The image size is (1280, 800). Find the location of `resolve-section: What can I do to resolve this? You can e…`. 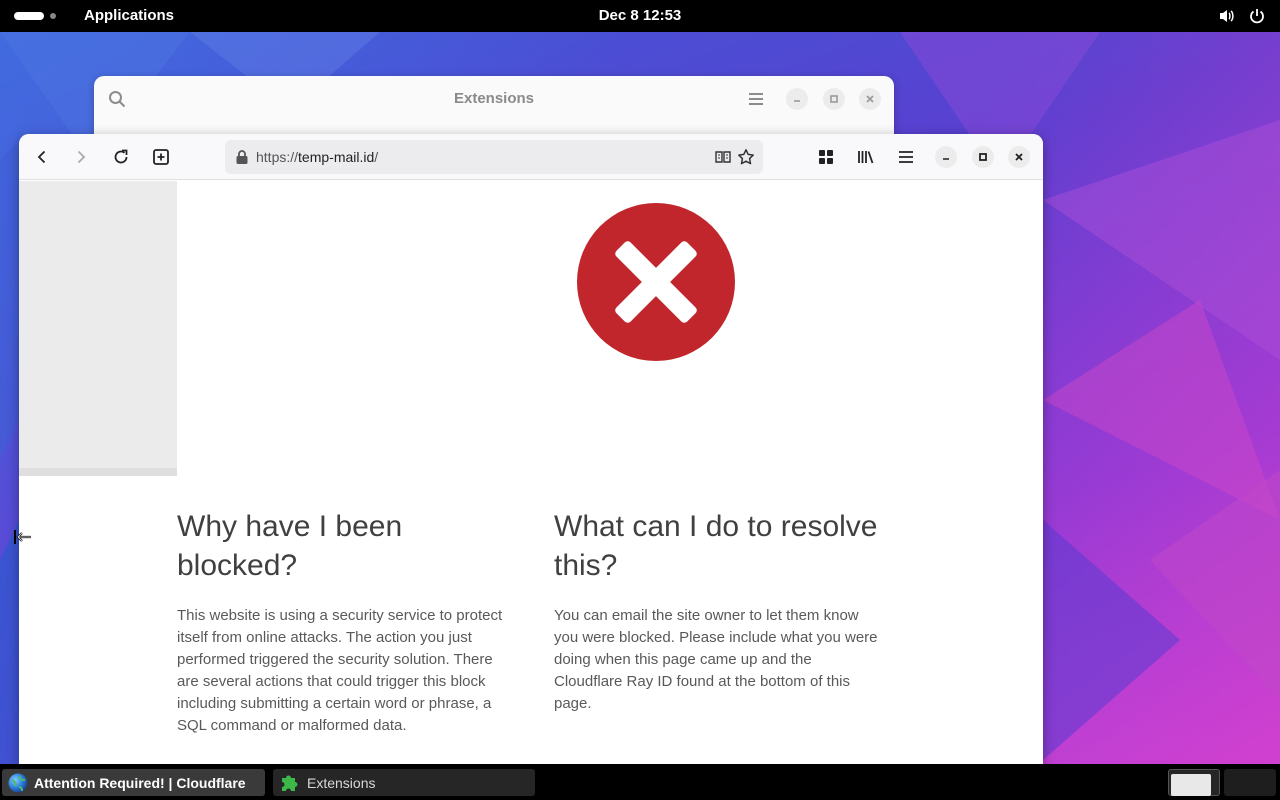

resolve-section: What can I do to resolve this? You can e… is located at coordinates (719, 611).